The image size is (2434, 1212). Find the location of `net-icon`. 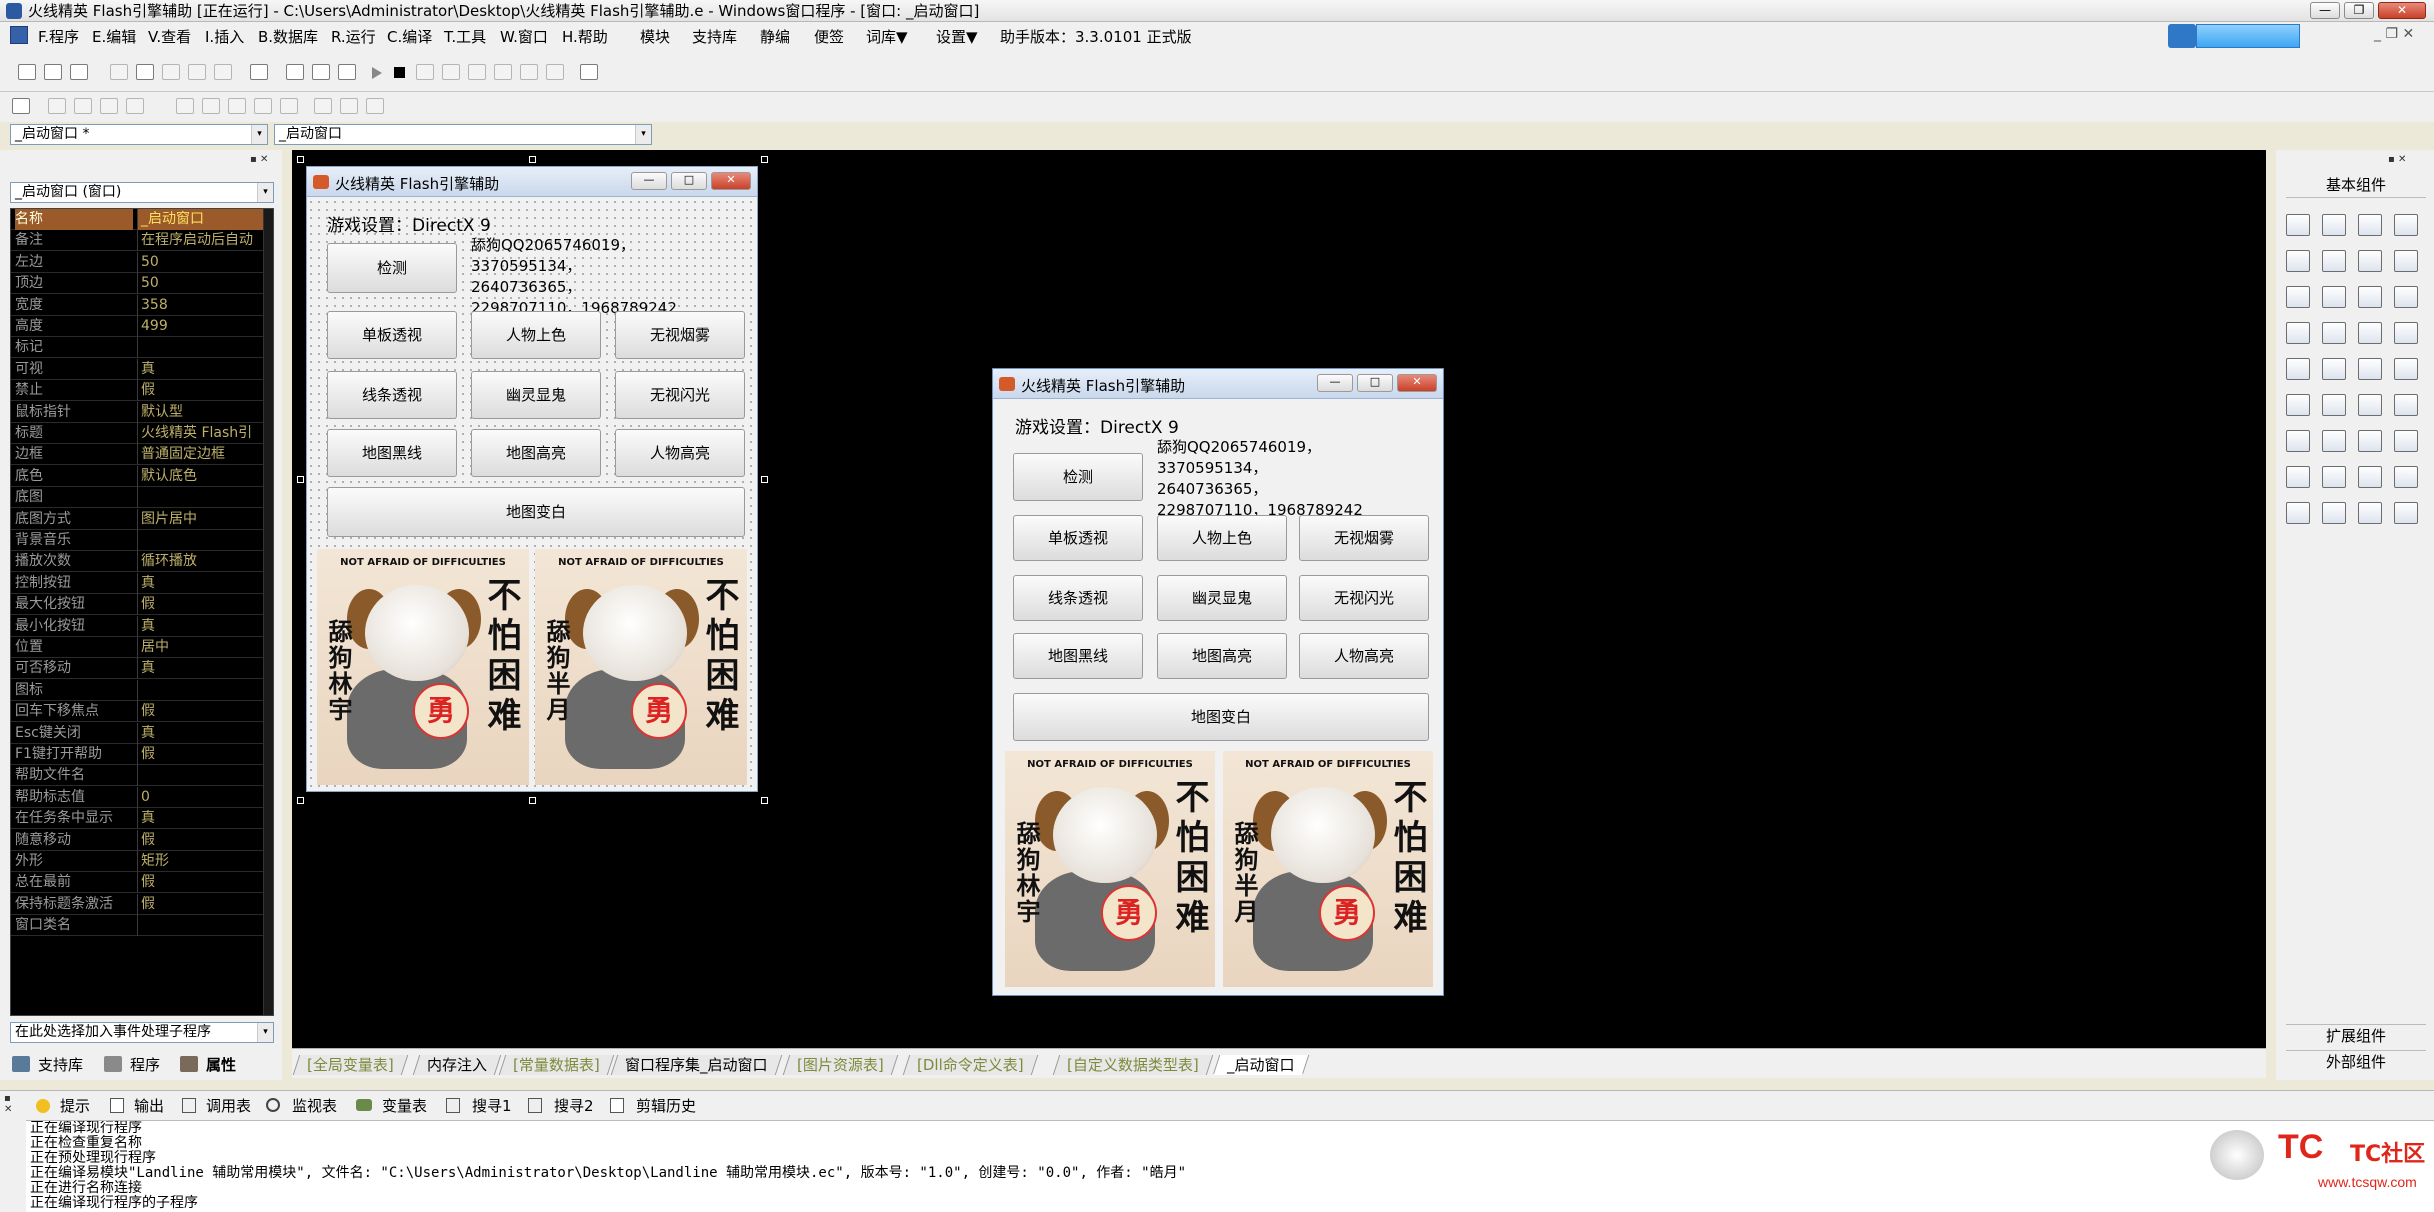

net-icon is located at coordinates (2370, 441).